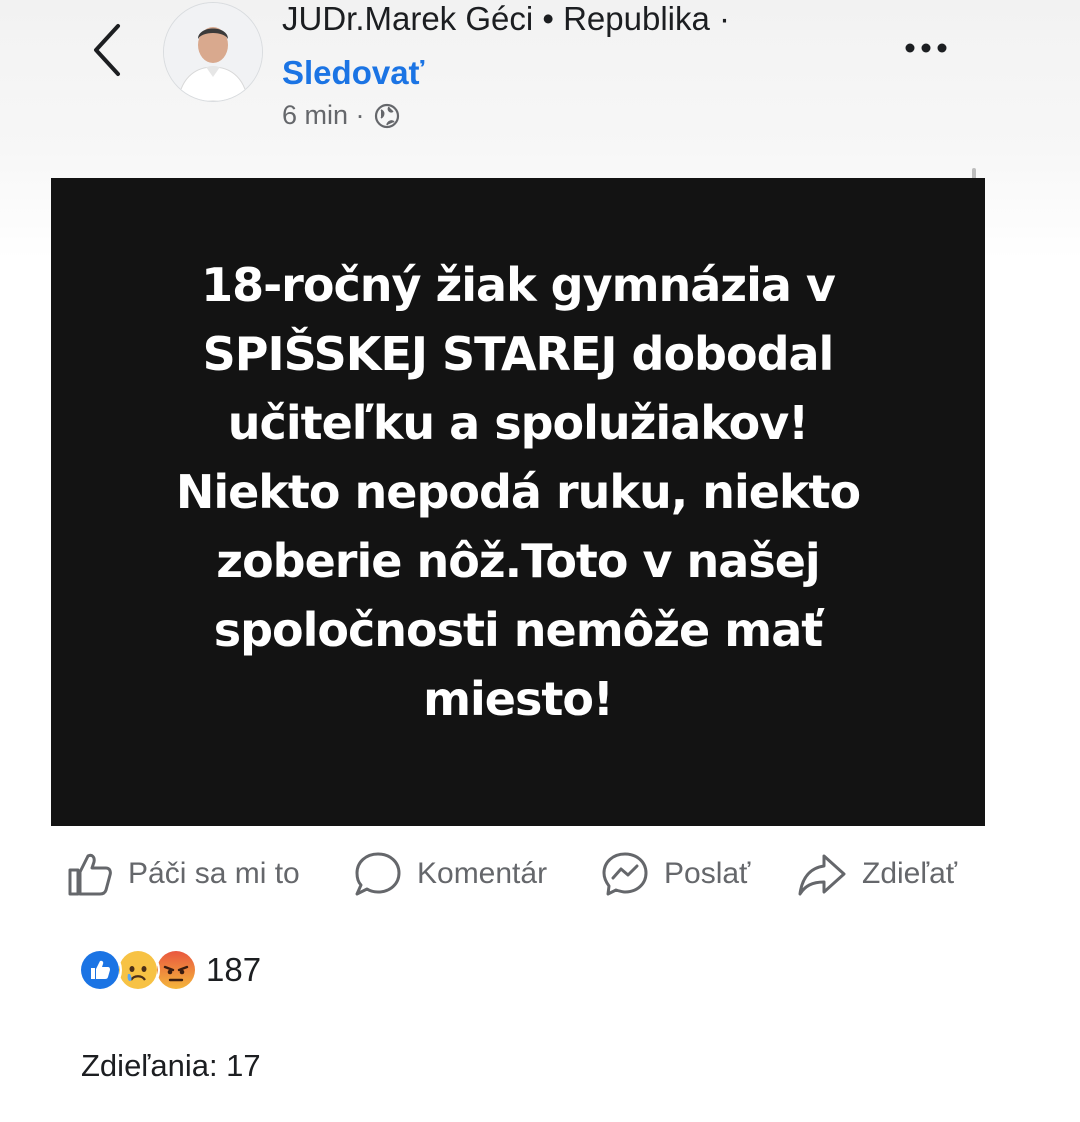 The height and width of the screenshot is (1122, 1080). Describe the element at coordinates (910, 873) in the screenshot. I see `share-label: Zdieľať` at that location.